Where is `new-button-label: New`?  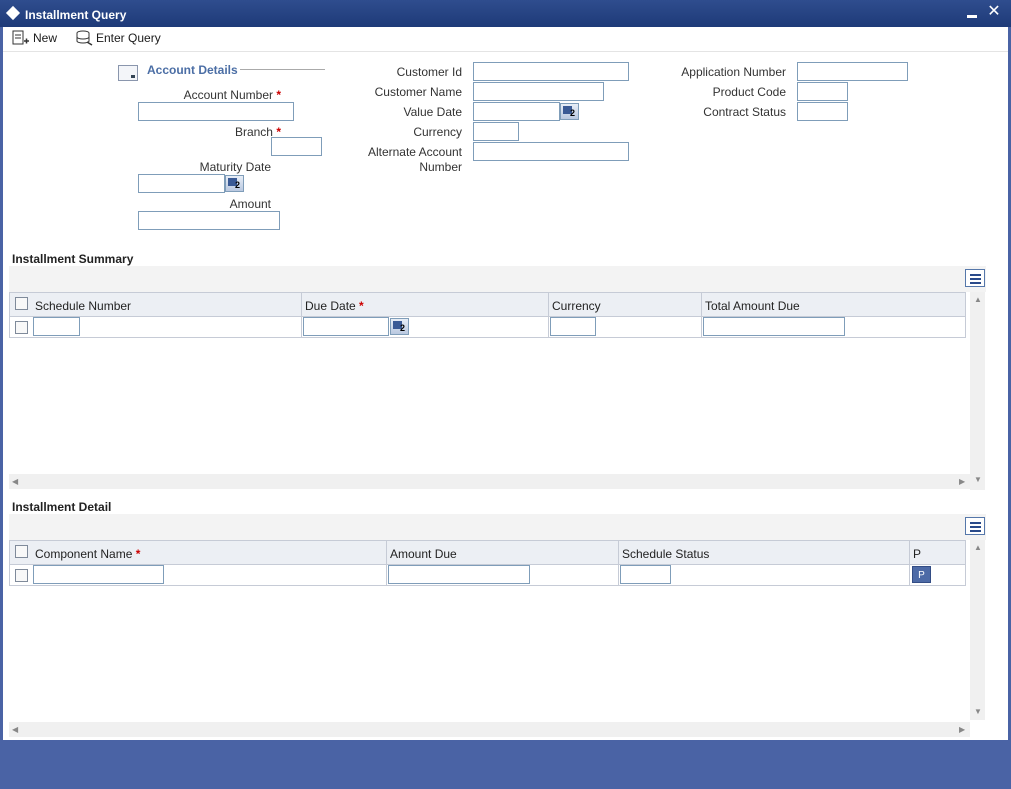 new-button-label: New is located at coordinates (45, 38).